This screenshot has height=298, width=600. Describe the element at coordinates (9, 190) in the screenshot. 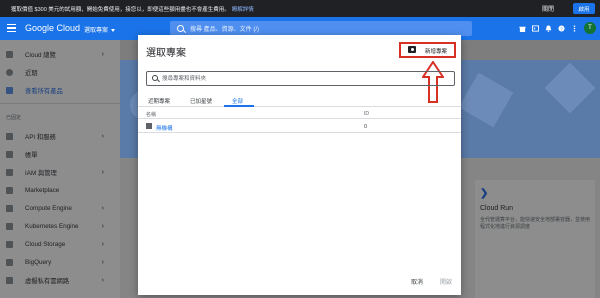

I see `marketplace-icon` at that location.